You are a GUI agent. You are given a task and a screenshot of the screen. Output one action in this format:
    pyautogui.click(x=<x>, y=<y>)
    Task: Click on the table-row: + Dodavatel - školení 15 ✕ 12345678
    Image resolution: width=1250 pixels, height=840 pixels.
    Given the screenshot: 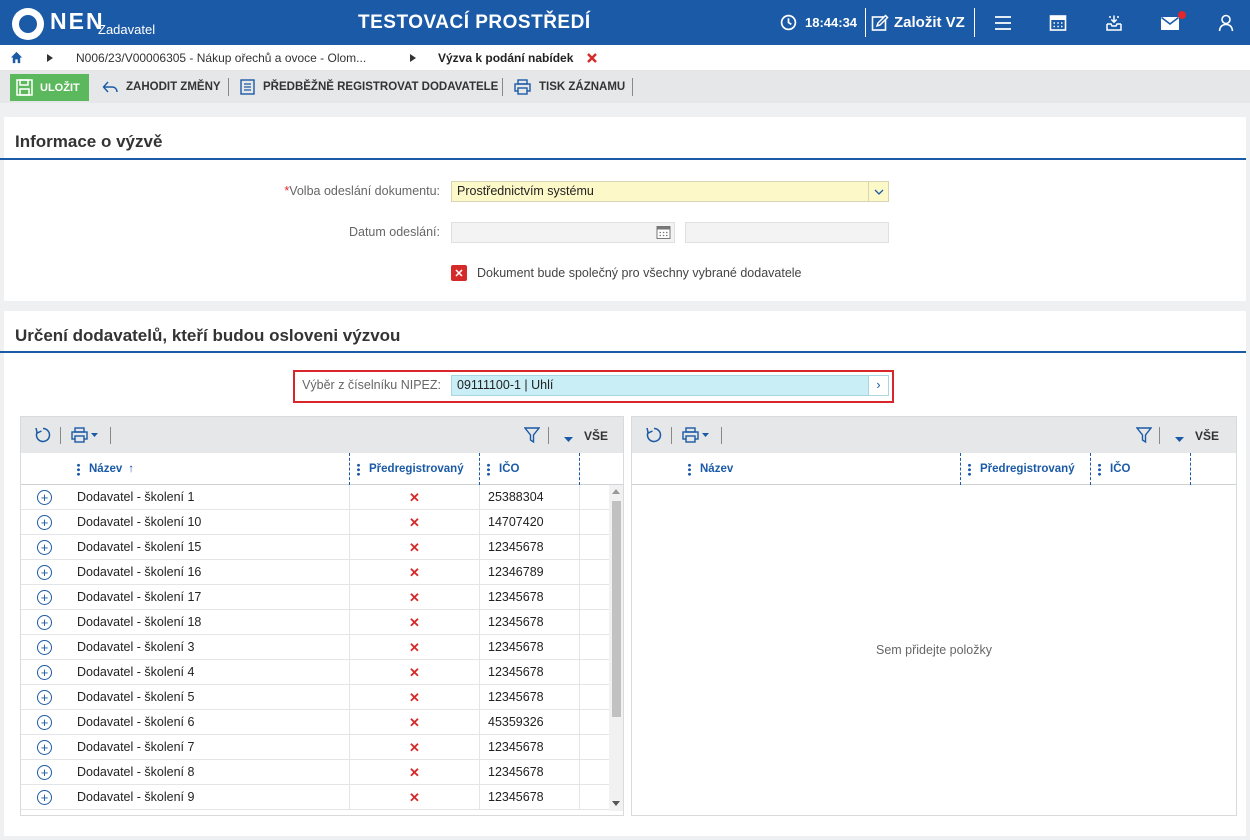 What is the action you would take?
    pyautogui.click(x=315, y=547)
    